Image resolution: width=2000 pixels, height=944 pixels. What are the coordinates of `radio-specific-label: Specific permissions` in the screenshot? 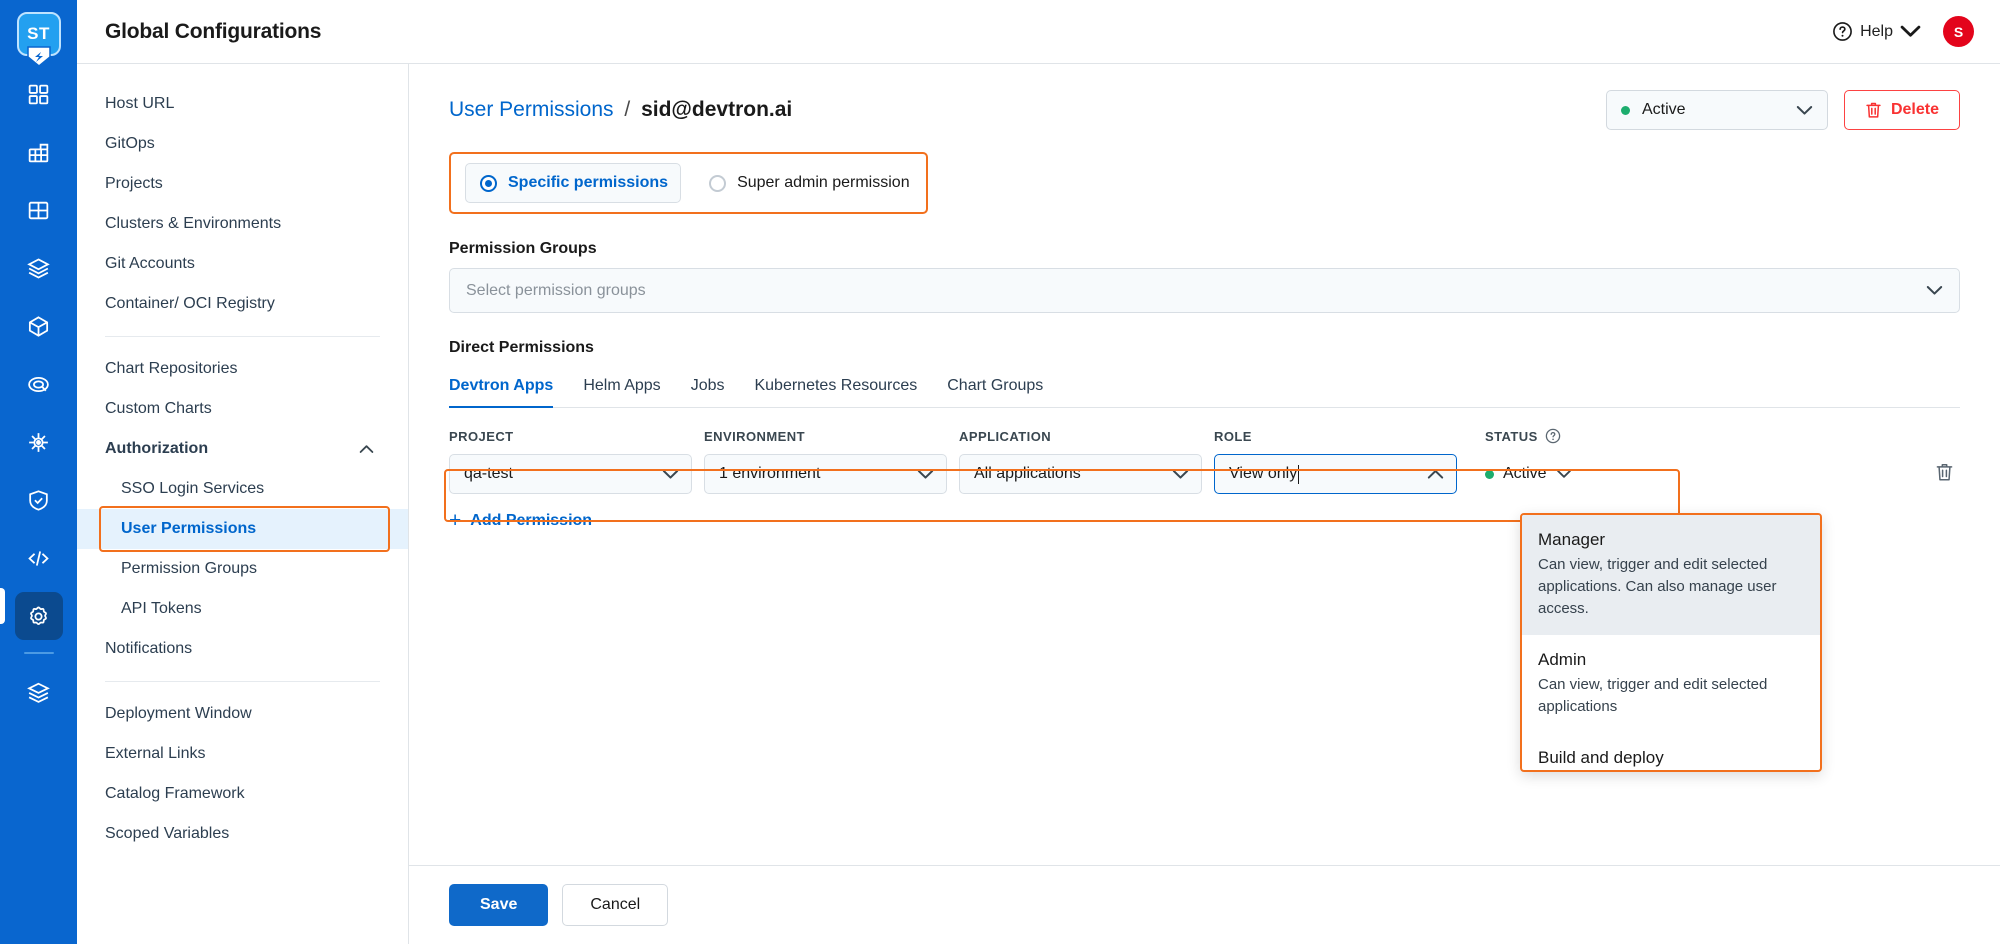 It's located at (588, 182).